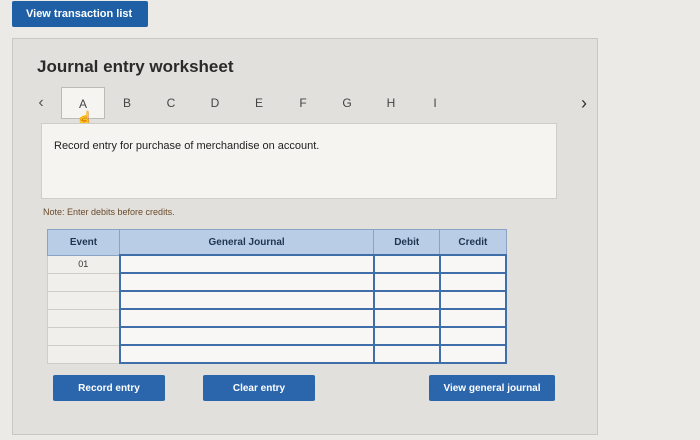  What do you see at coordinates (80, 14) in the screenshot?
I see `view-transaction-list-button: View transaction list` at bounding box center [80, 14].